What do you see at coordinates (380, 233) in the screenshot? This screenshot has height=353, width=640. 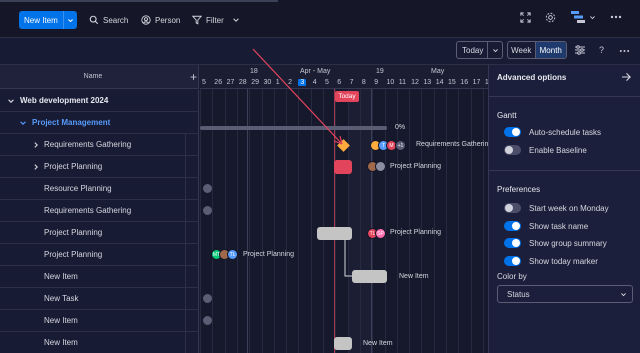 I see `avatar: SP` at bounding box center [380, 233].